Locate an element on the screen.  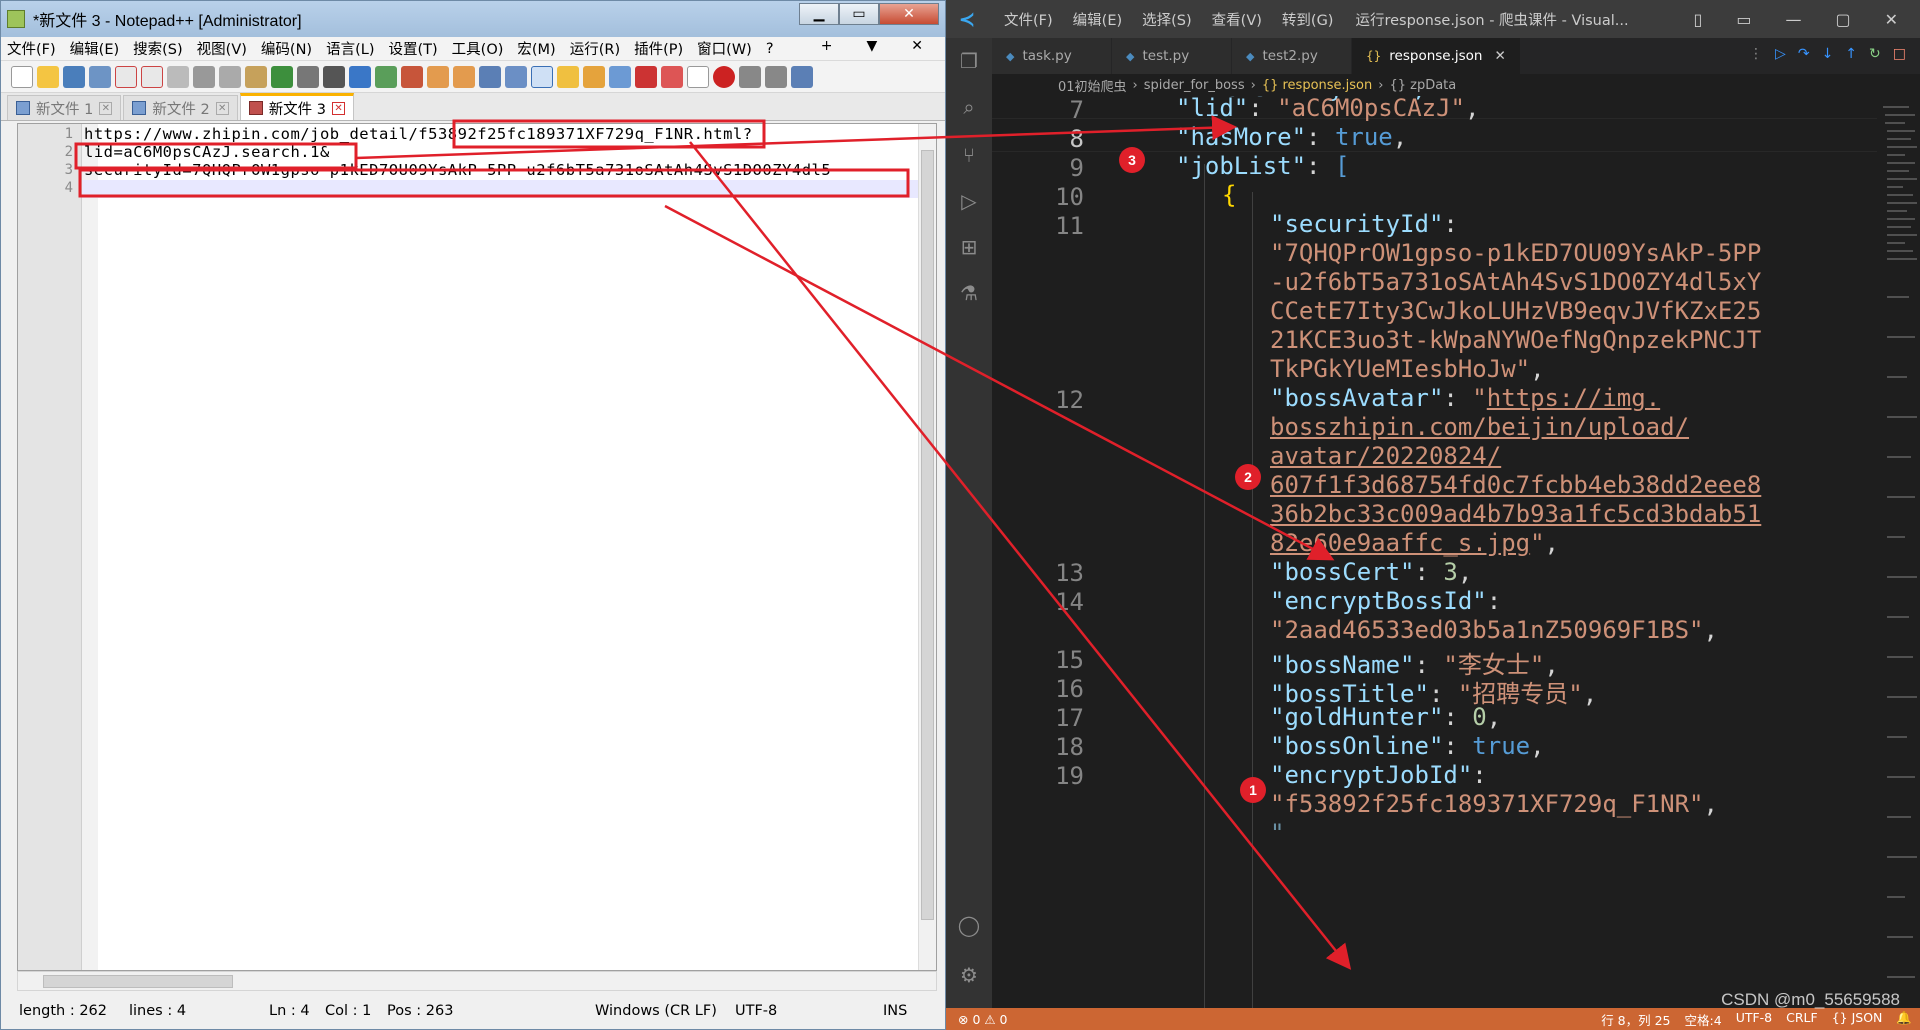
maximize-button: ▭ is located at coordinates (859, 14).